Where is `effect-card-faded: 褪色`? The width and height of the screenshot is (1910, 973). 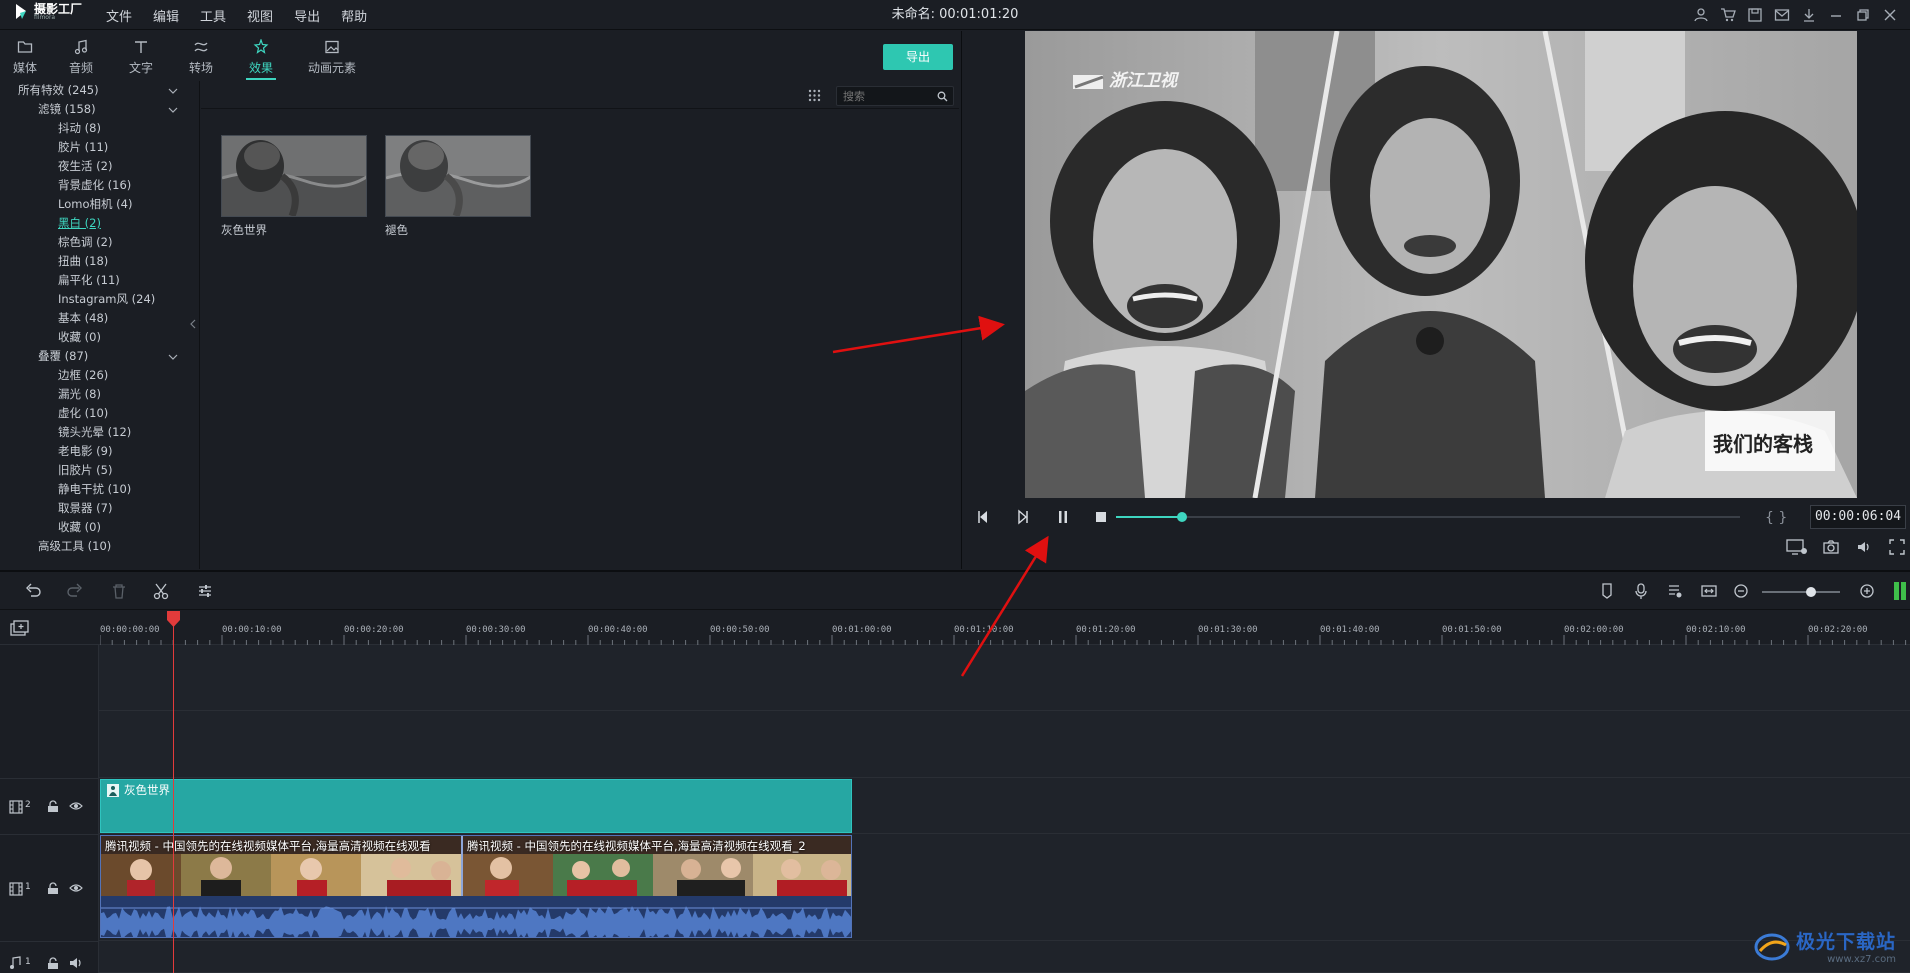 effect-card-faded: 褪色 is located at coordinates (458, 186).